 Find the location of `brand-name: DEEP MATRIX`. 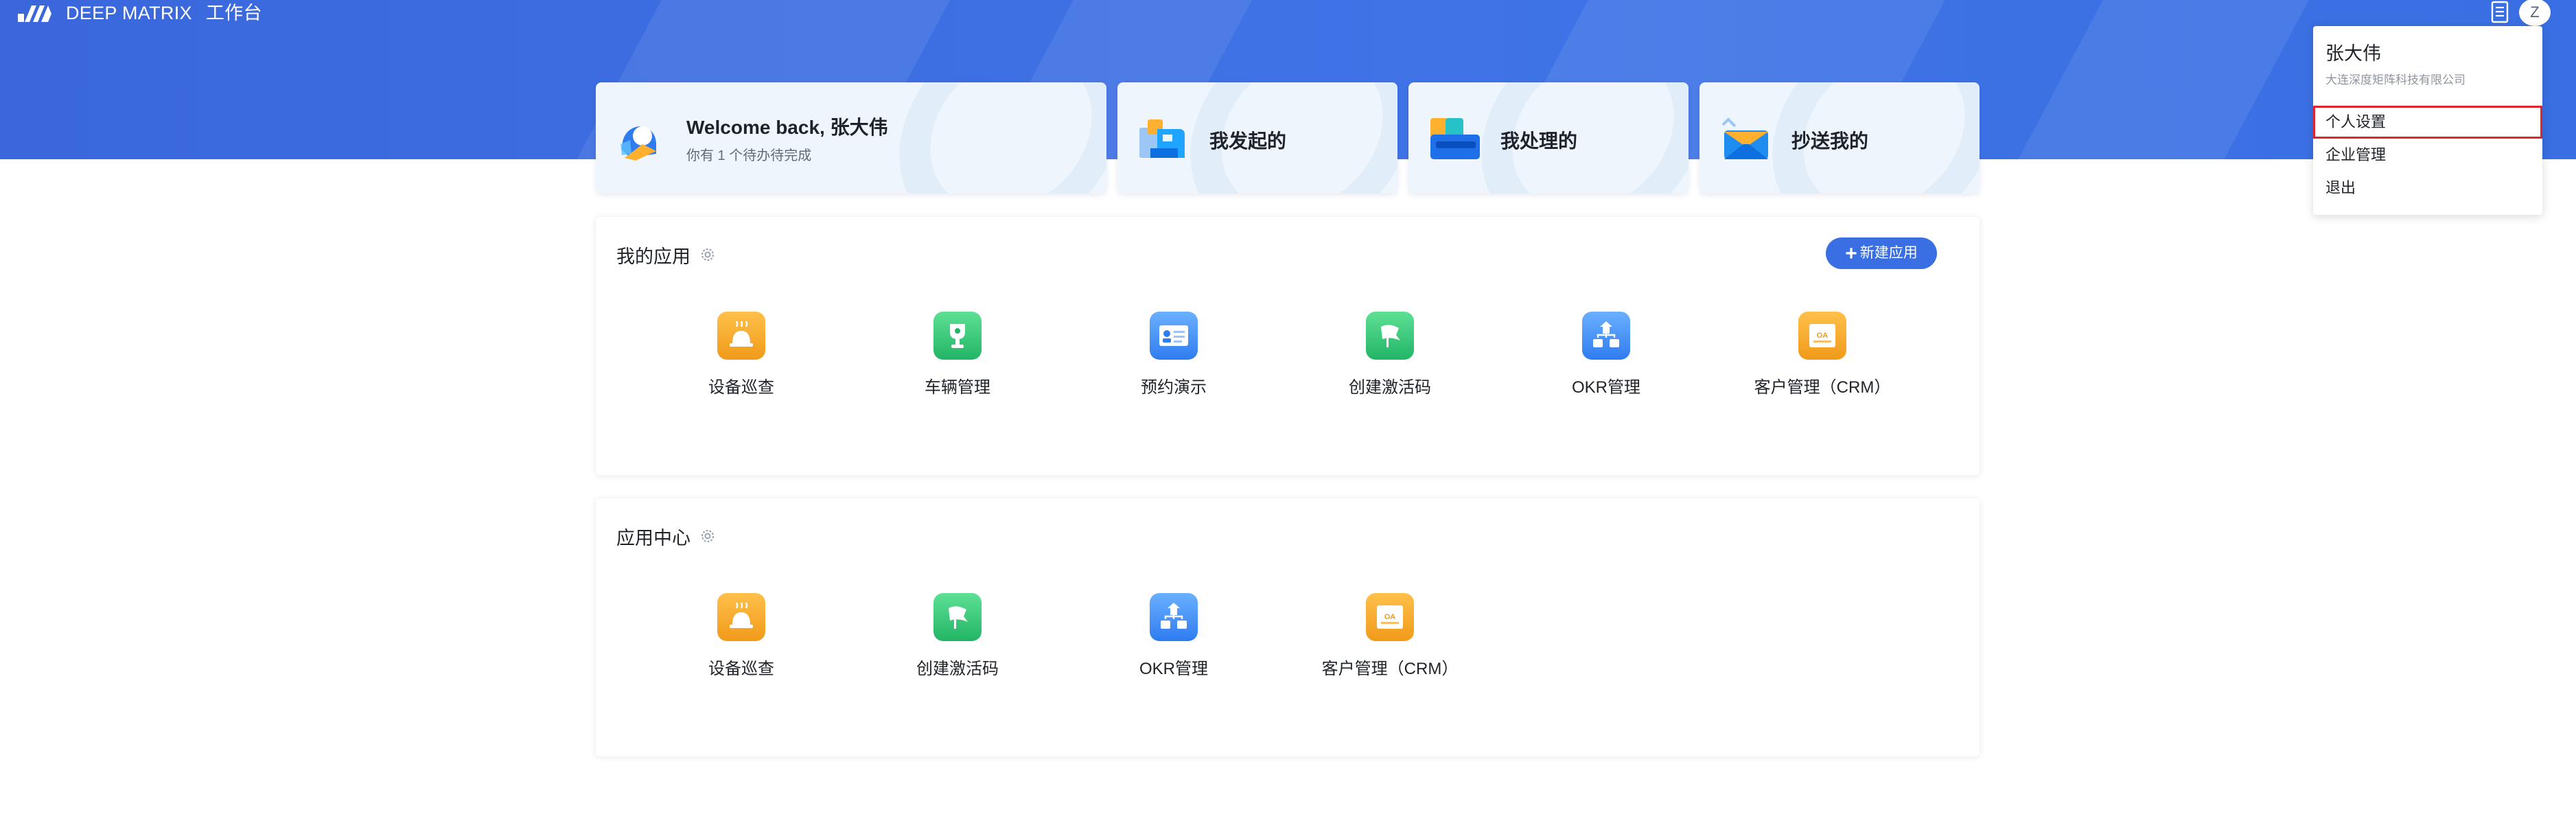

brand-name: DEEP MATRIX is located at coordinates (129, 13).